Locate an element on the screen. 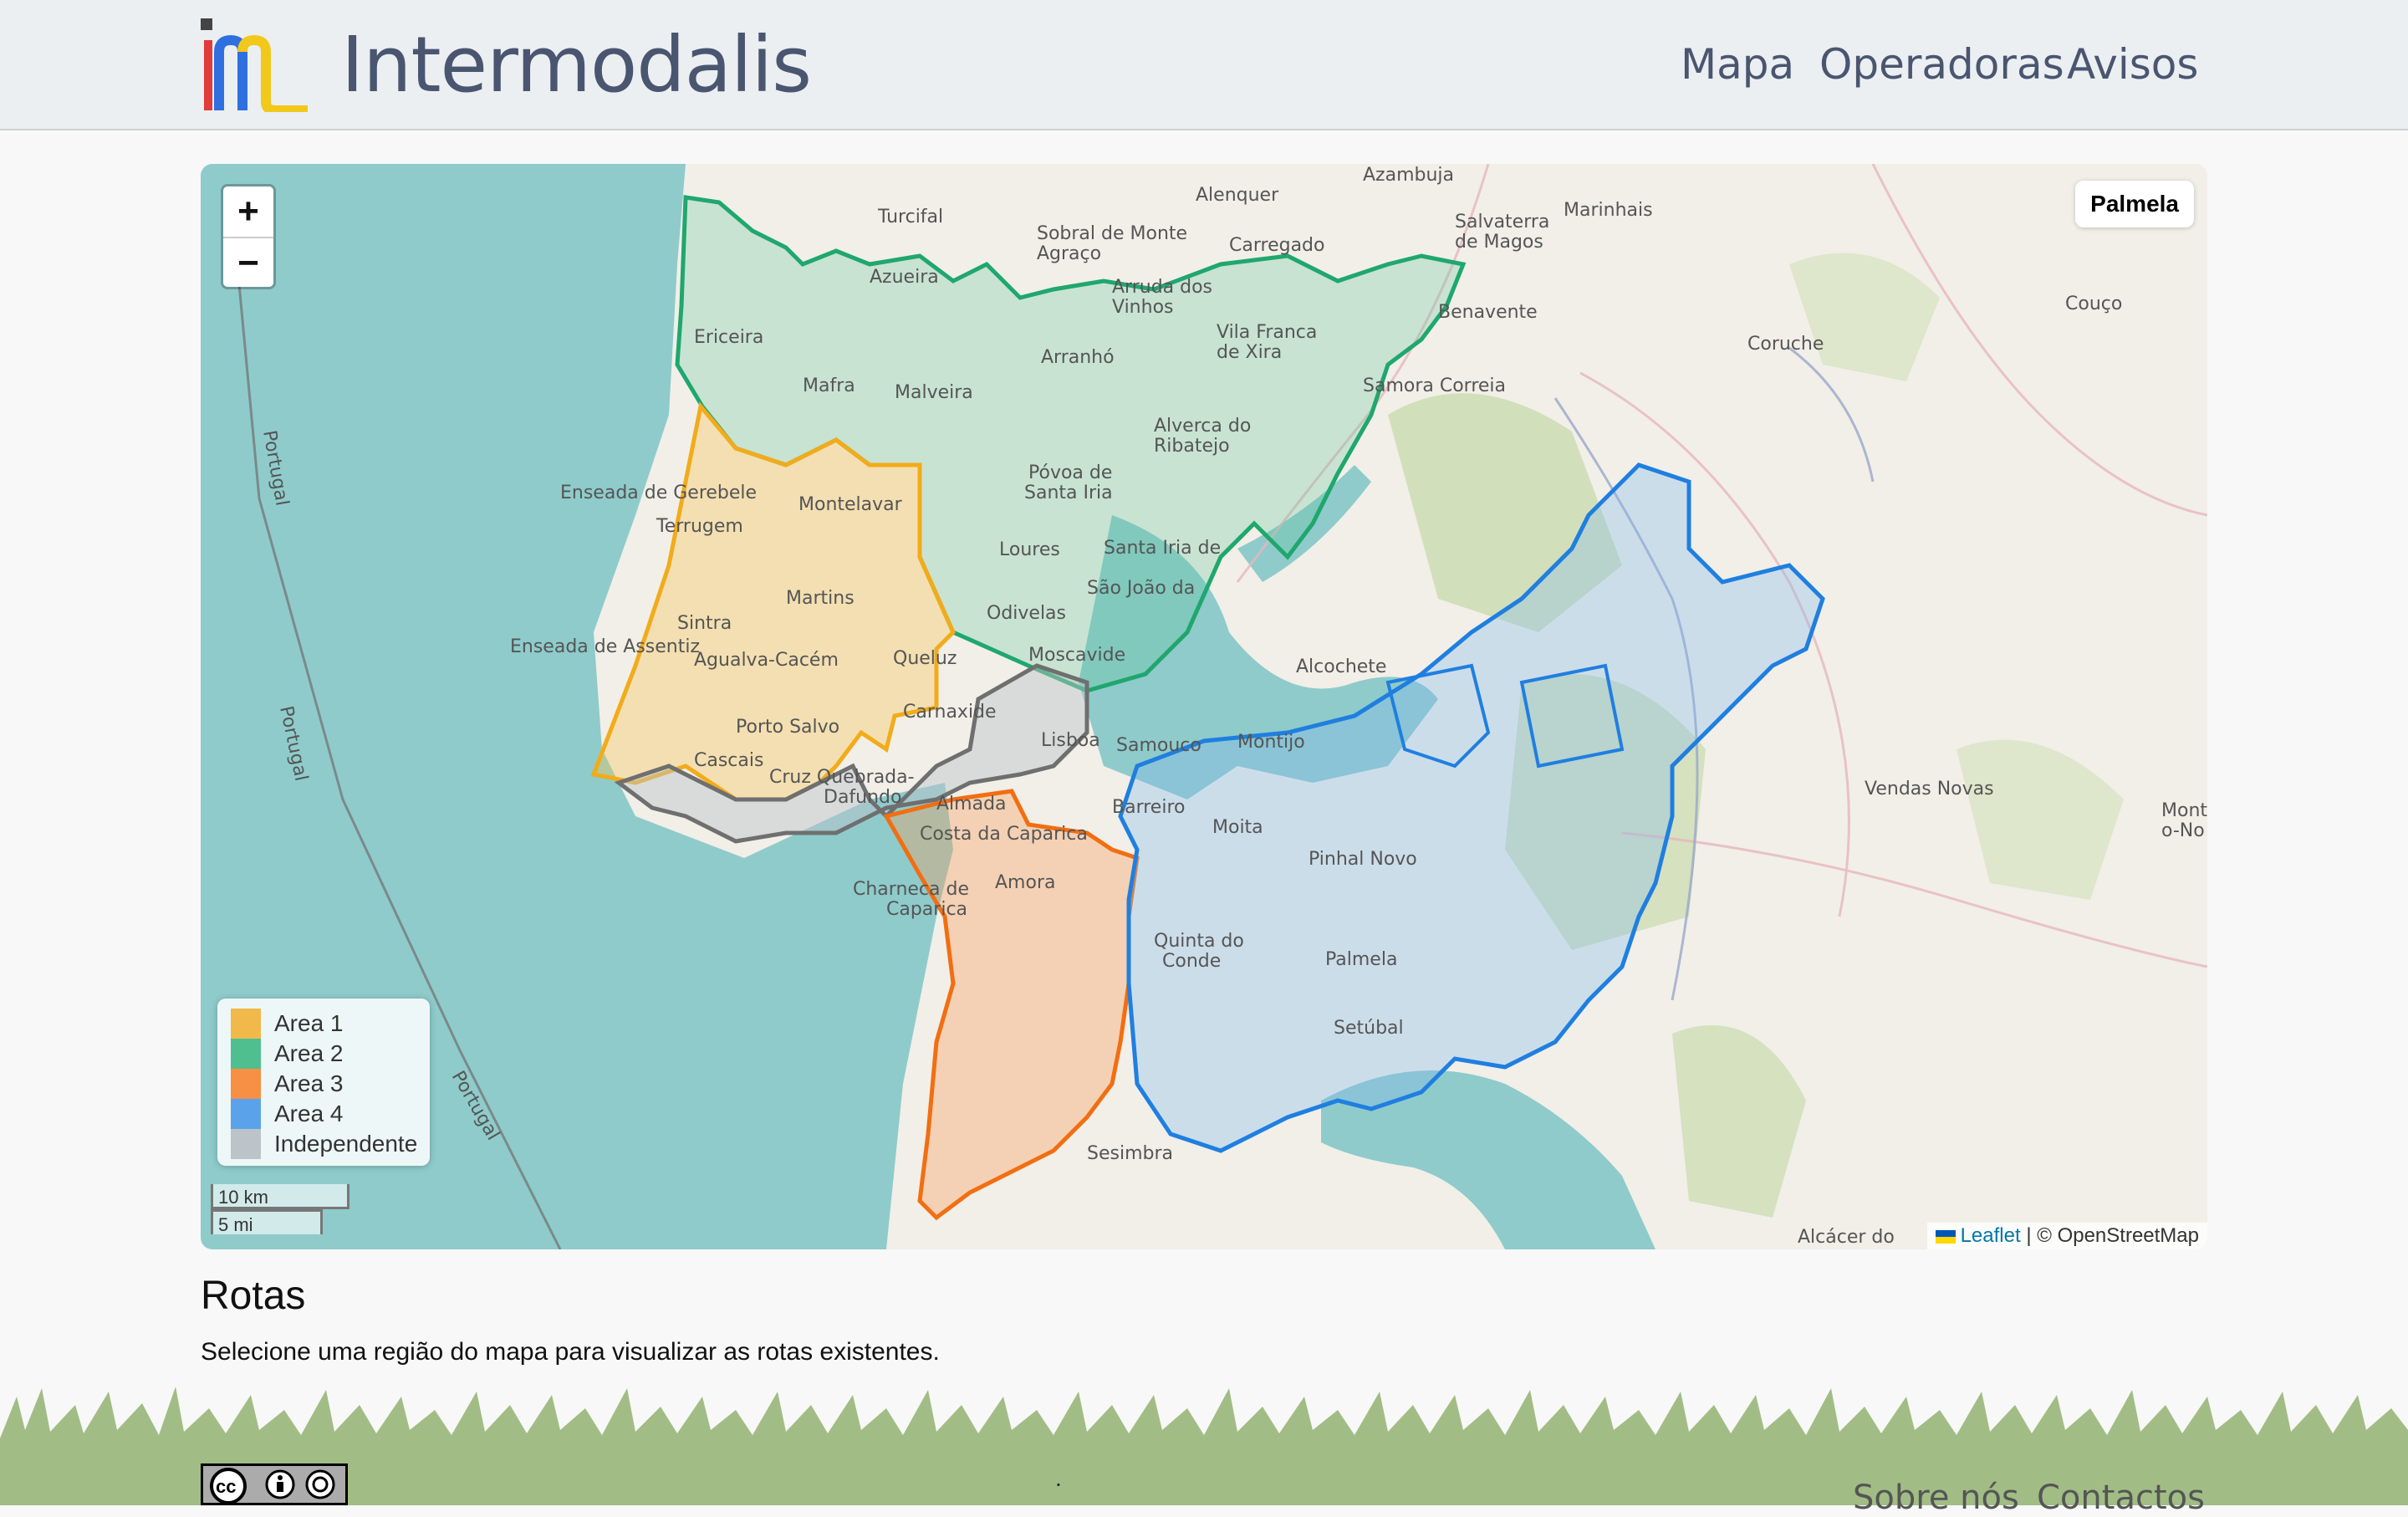 This screenshot has height=1517, width=2408. legend-label: Independente is located at coordinates (346, 1144).